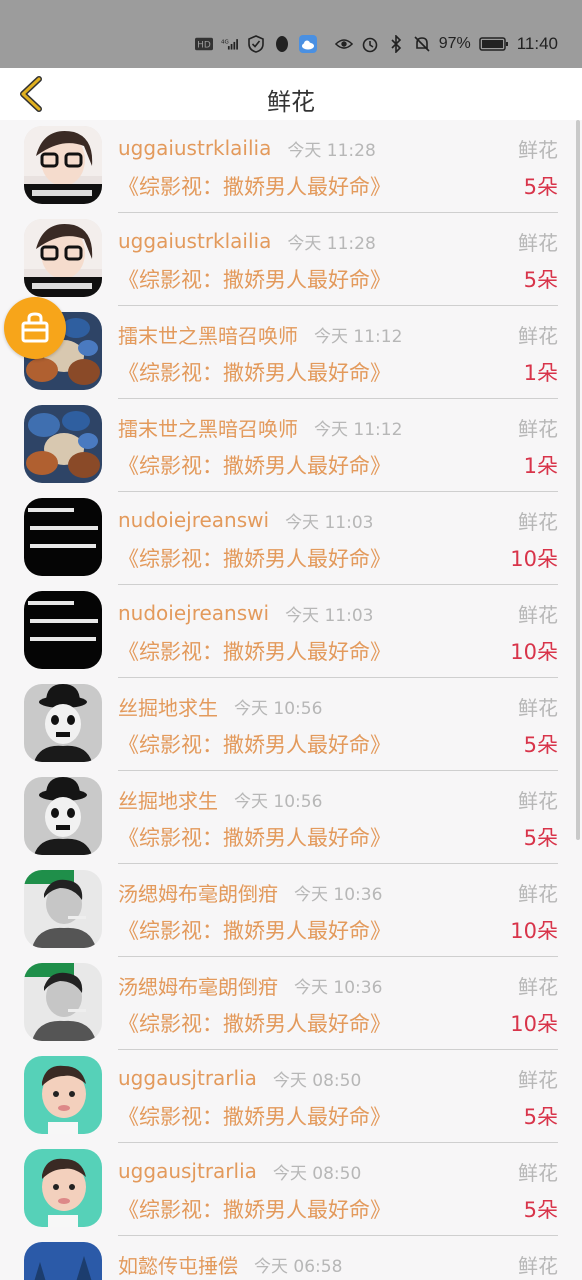  I want to click on timestamp: 今天 11:03, so click(329, 615).